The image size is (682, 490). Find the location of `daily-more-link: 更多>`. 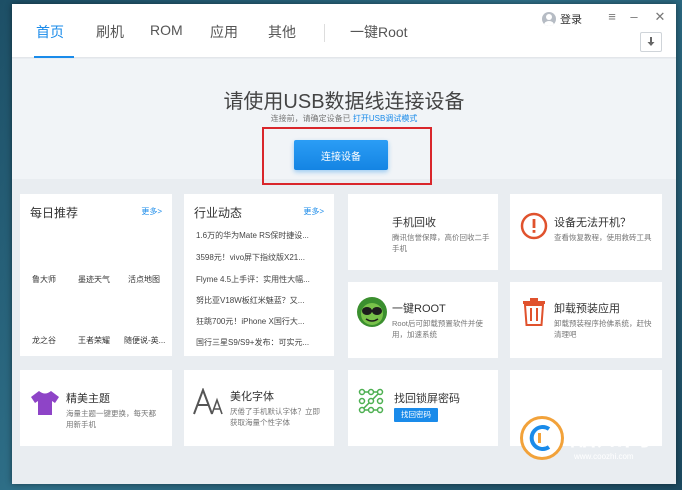

daily-more-link: 更多> is located at coordinates (151, 211).